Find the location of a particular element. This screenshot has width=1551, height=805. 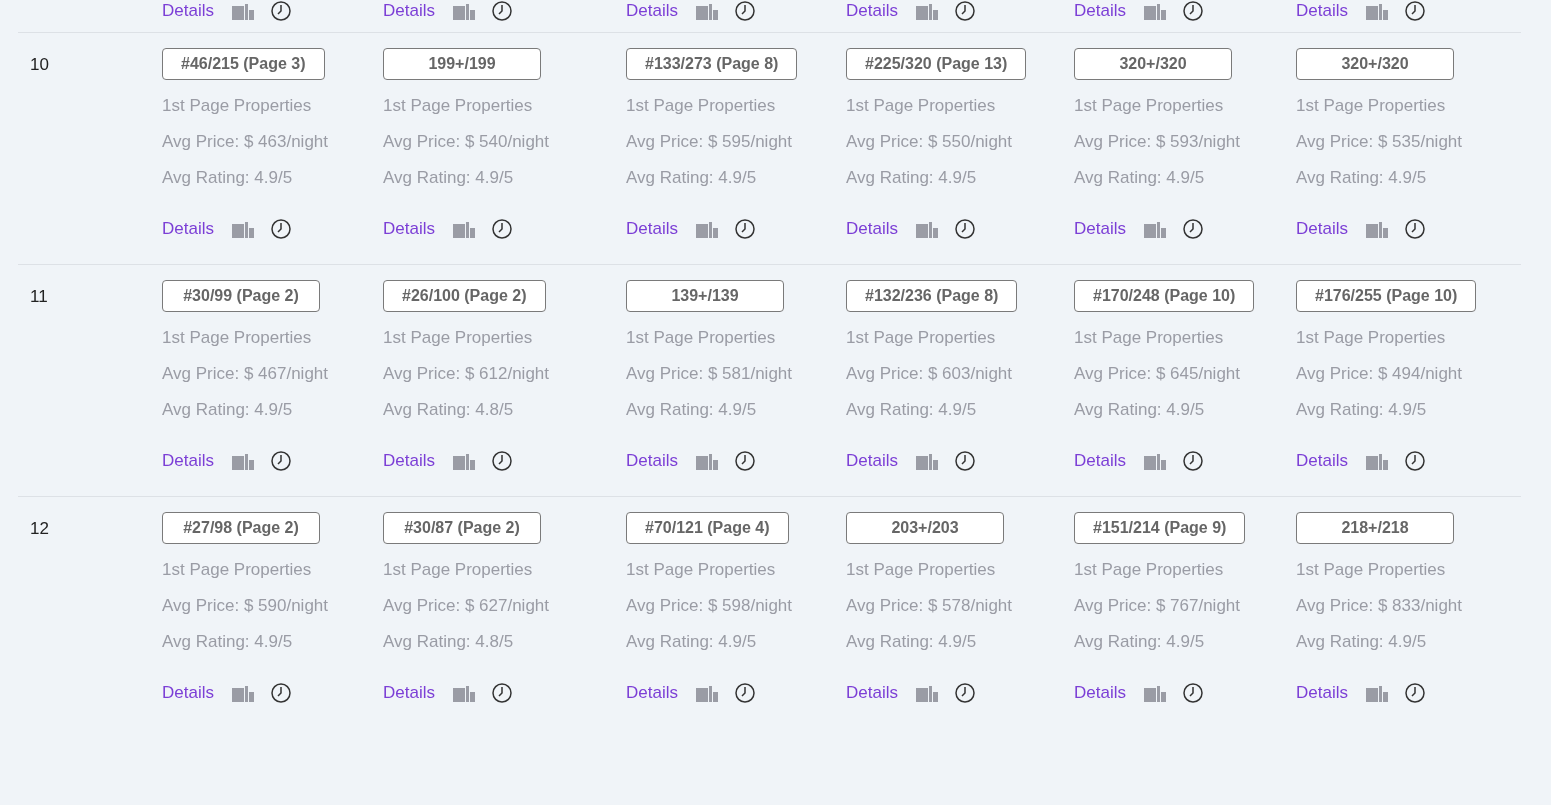

rank-badge: #176/255 (Page 10) is located at coordinates (1386, 296).